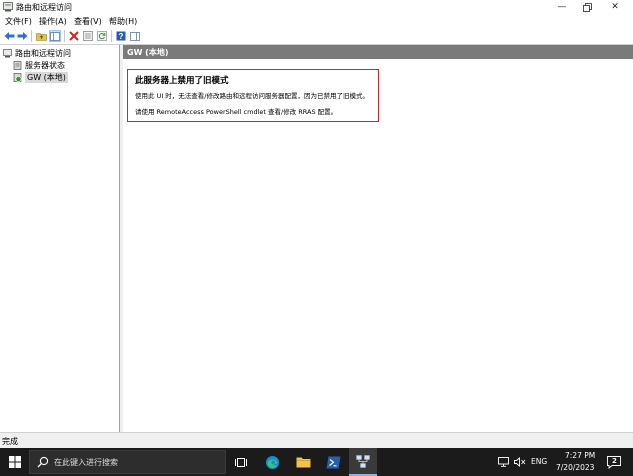 Image resolution: width=633 pixels, height=476 pixels. What do you see at coordinates (575, 467) in the screenshot?
I see `clock-date: 7/20/2023` at bounding box center [575, 467].